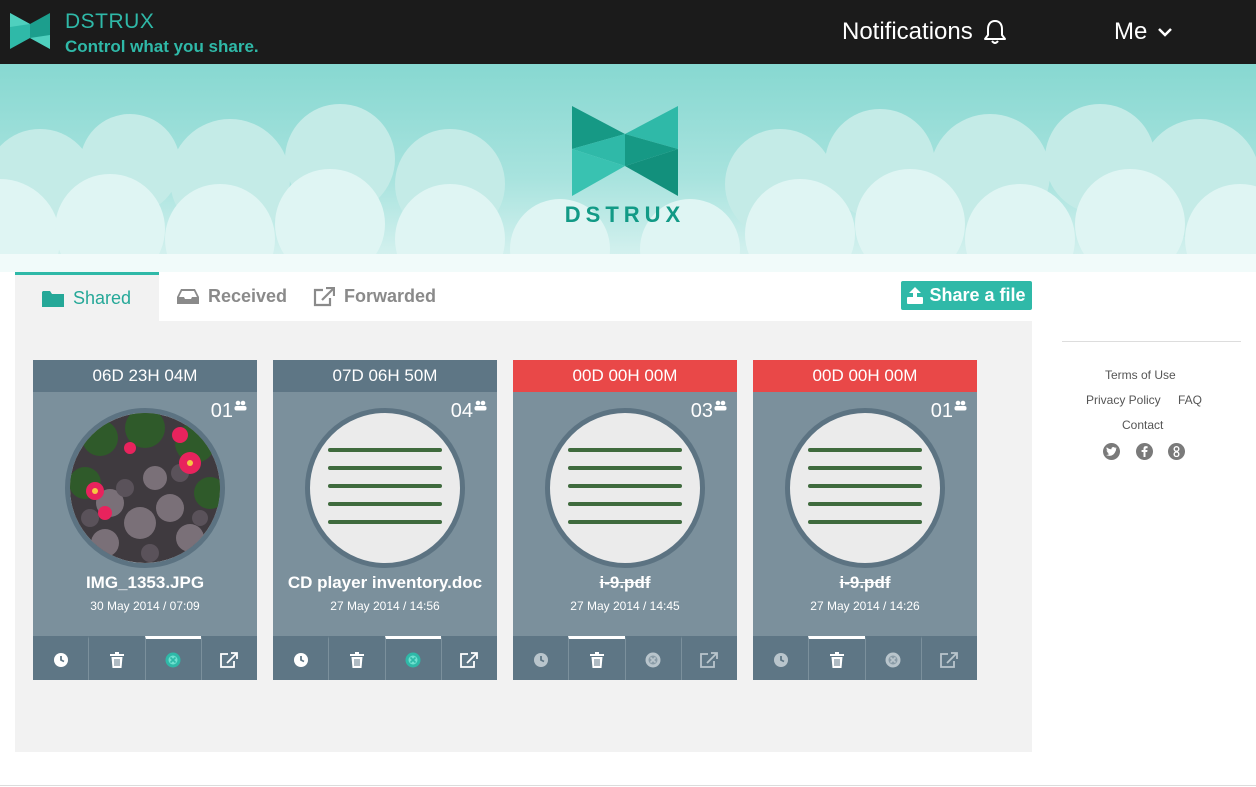 This screenshot has width=1256, height=787. What do you see at coordinates (385, 583) in the screenshot?
I see `file-name: CD player inventory.doc` at bounding box center [385, 583].